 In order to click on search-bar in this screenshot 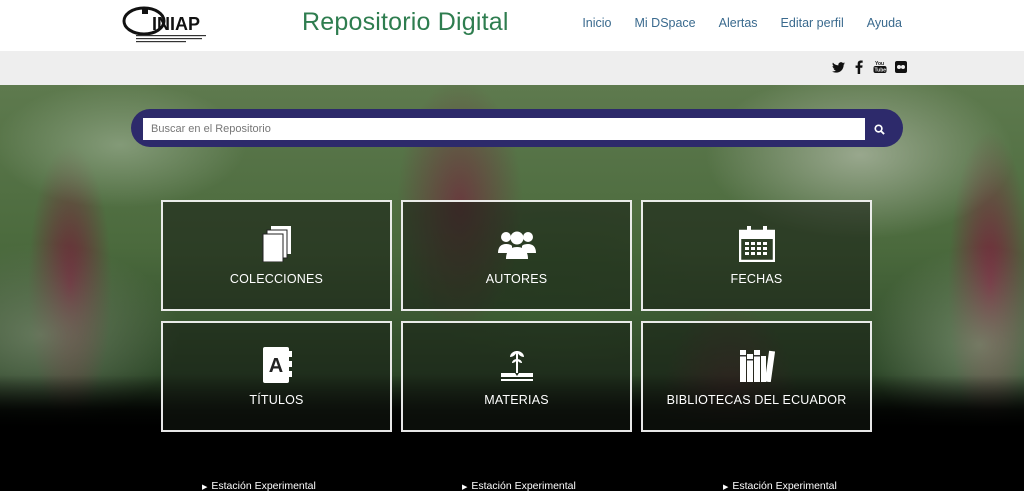, I will do `click(517, 128)`.